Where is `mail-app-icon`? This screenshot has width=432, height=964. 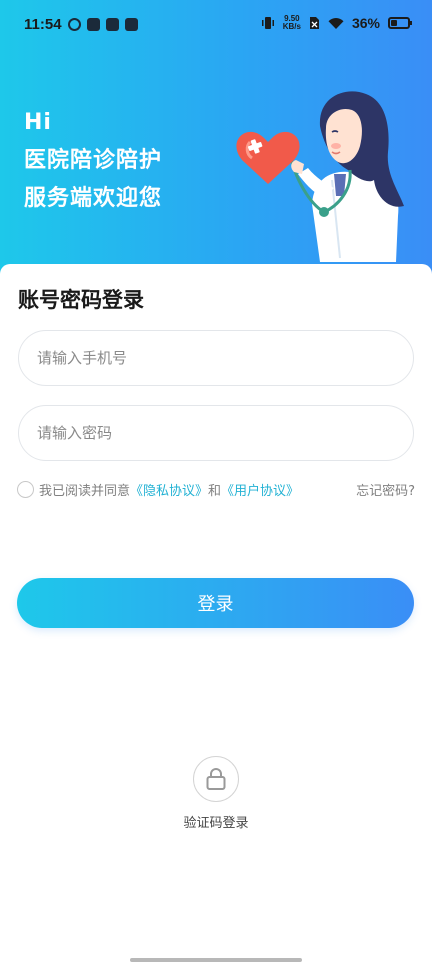
mail-app-icon is located at coordinates (131, 24).